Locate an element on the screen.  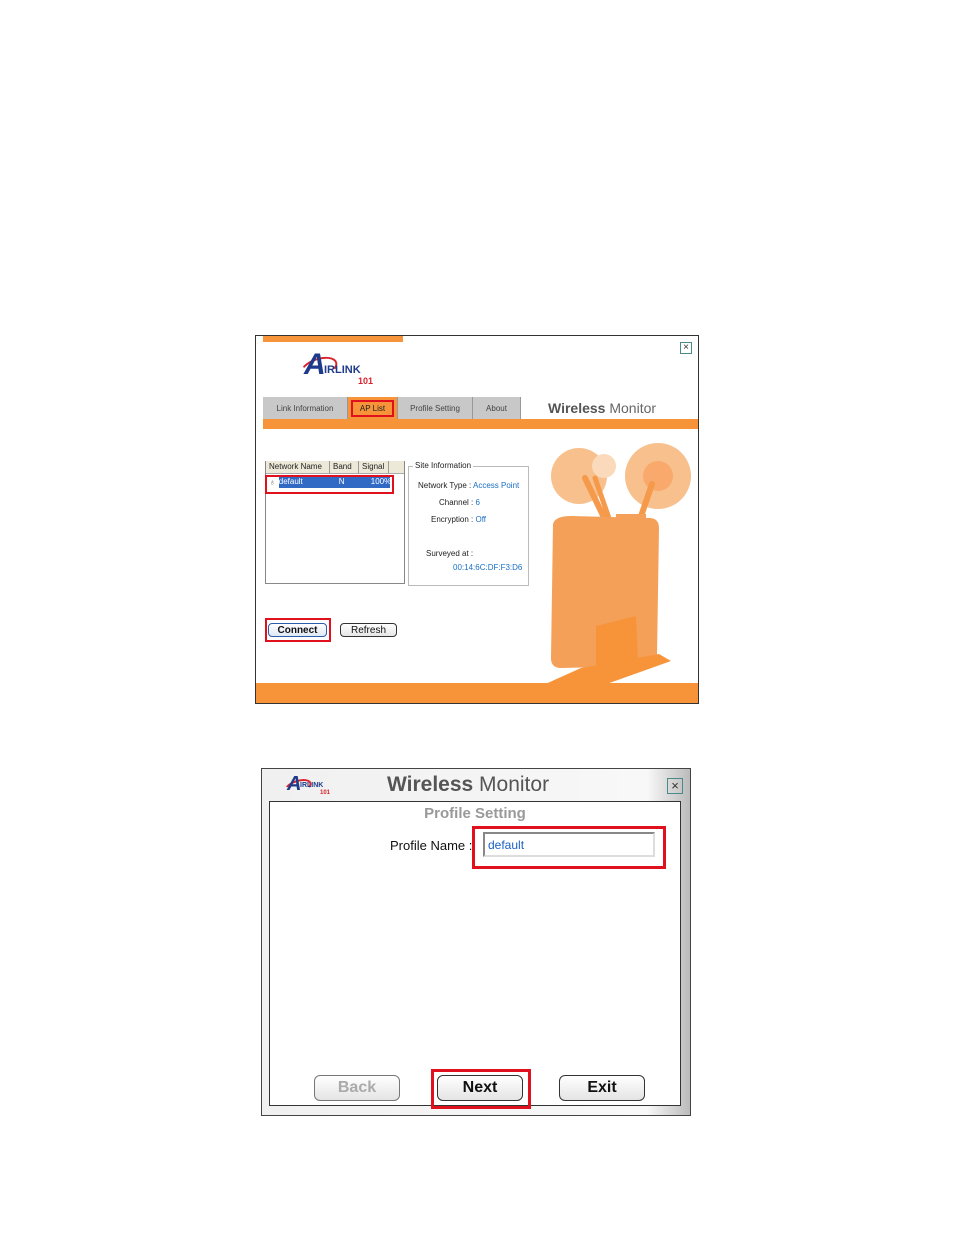
surveyed-value: 00:14:6C:DF:F3:D6 is located at coordinates (488, 567).